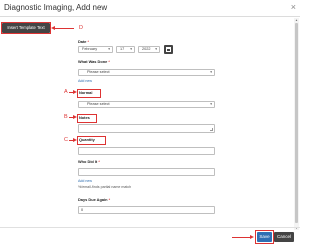  What do you see at coordinates (146, 151) in the screenshot?
I see `quantity-input` at bounding box center [146, 151].